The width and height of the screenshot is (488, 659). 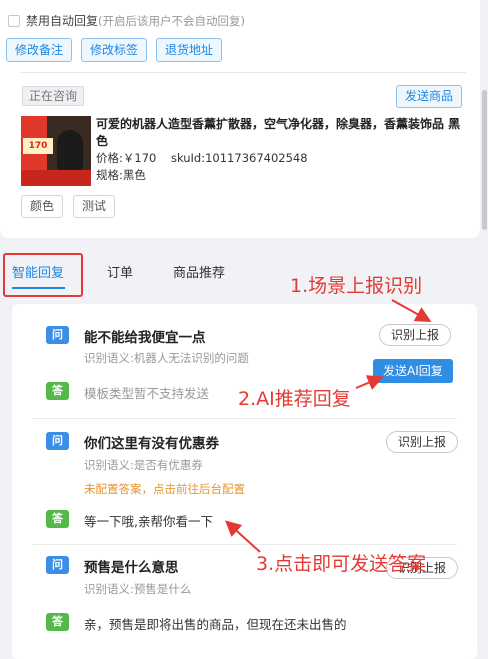 What do you see at coordinates (120, 271) in the screenshot?
I see `tab-orders: 订单` at bounding box center [120, 271].